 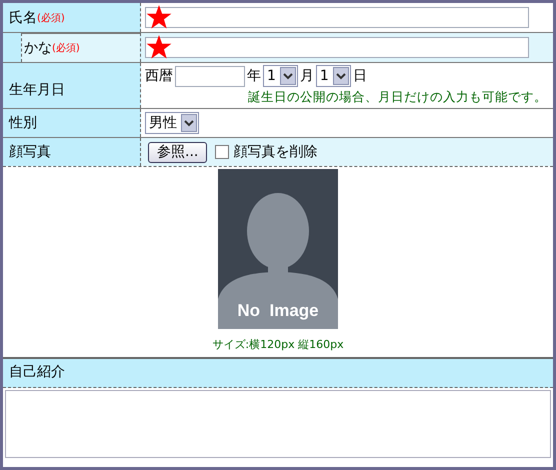 I want to click on unit-label: 日, so click(x=359, y=76).